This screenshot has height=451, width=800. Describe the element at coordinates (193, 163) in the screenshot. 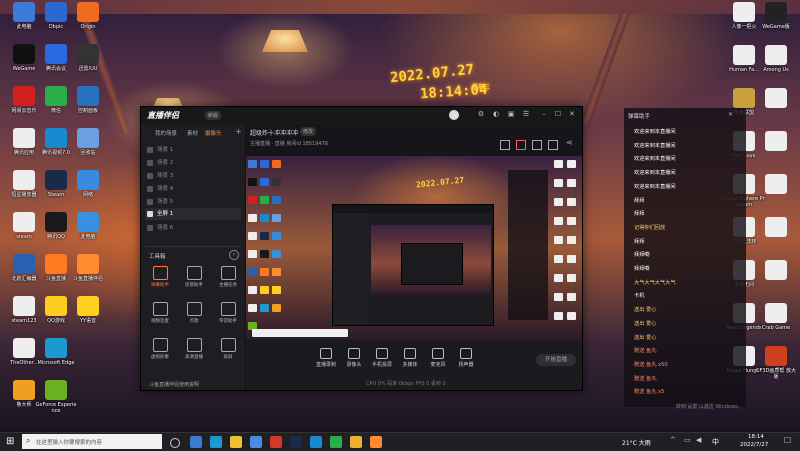

I see `scene-item: 场景 2` at that location.